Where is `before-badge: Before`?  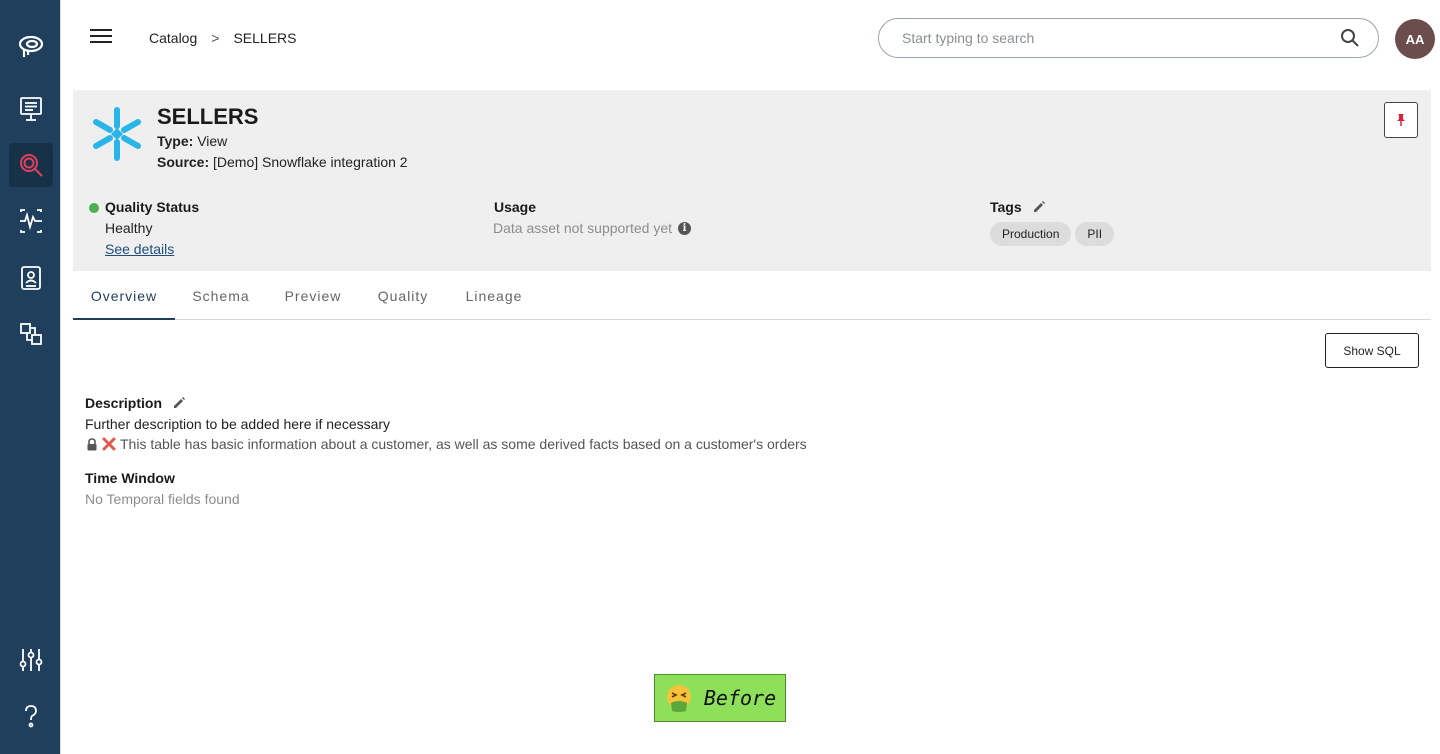
before-badge: Before is located at coordinates (720, 698).